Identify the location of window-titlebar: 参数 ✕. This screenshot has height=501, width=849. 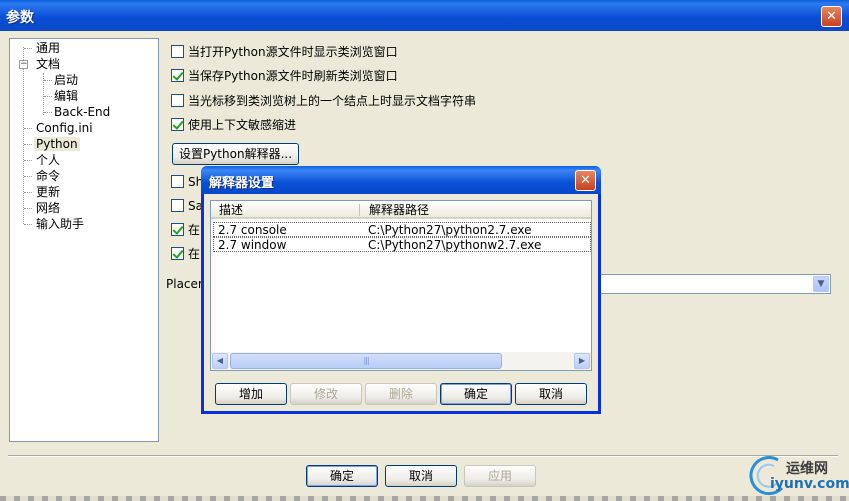
(424, 15).